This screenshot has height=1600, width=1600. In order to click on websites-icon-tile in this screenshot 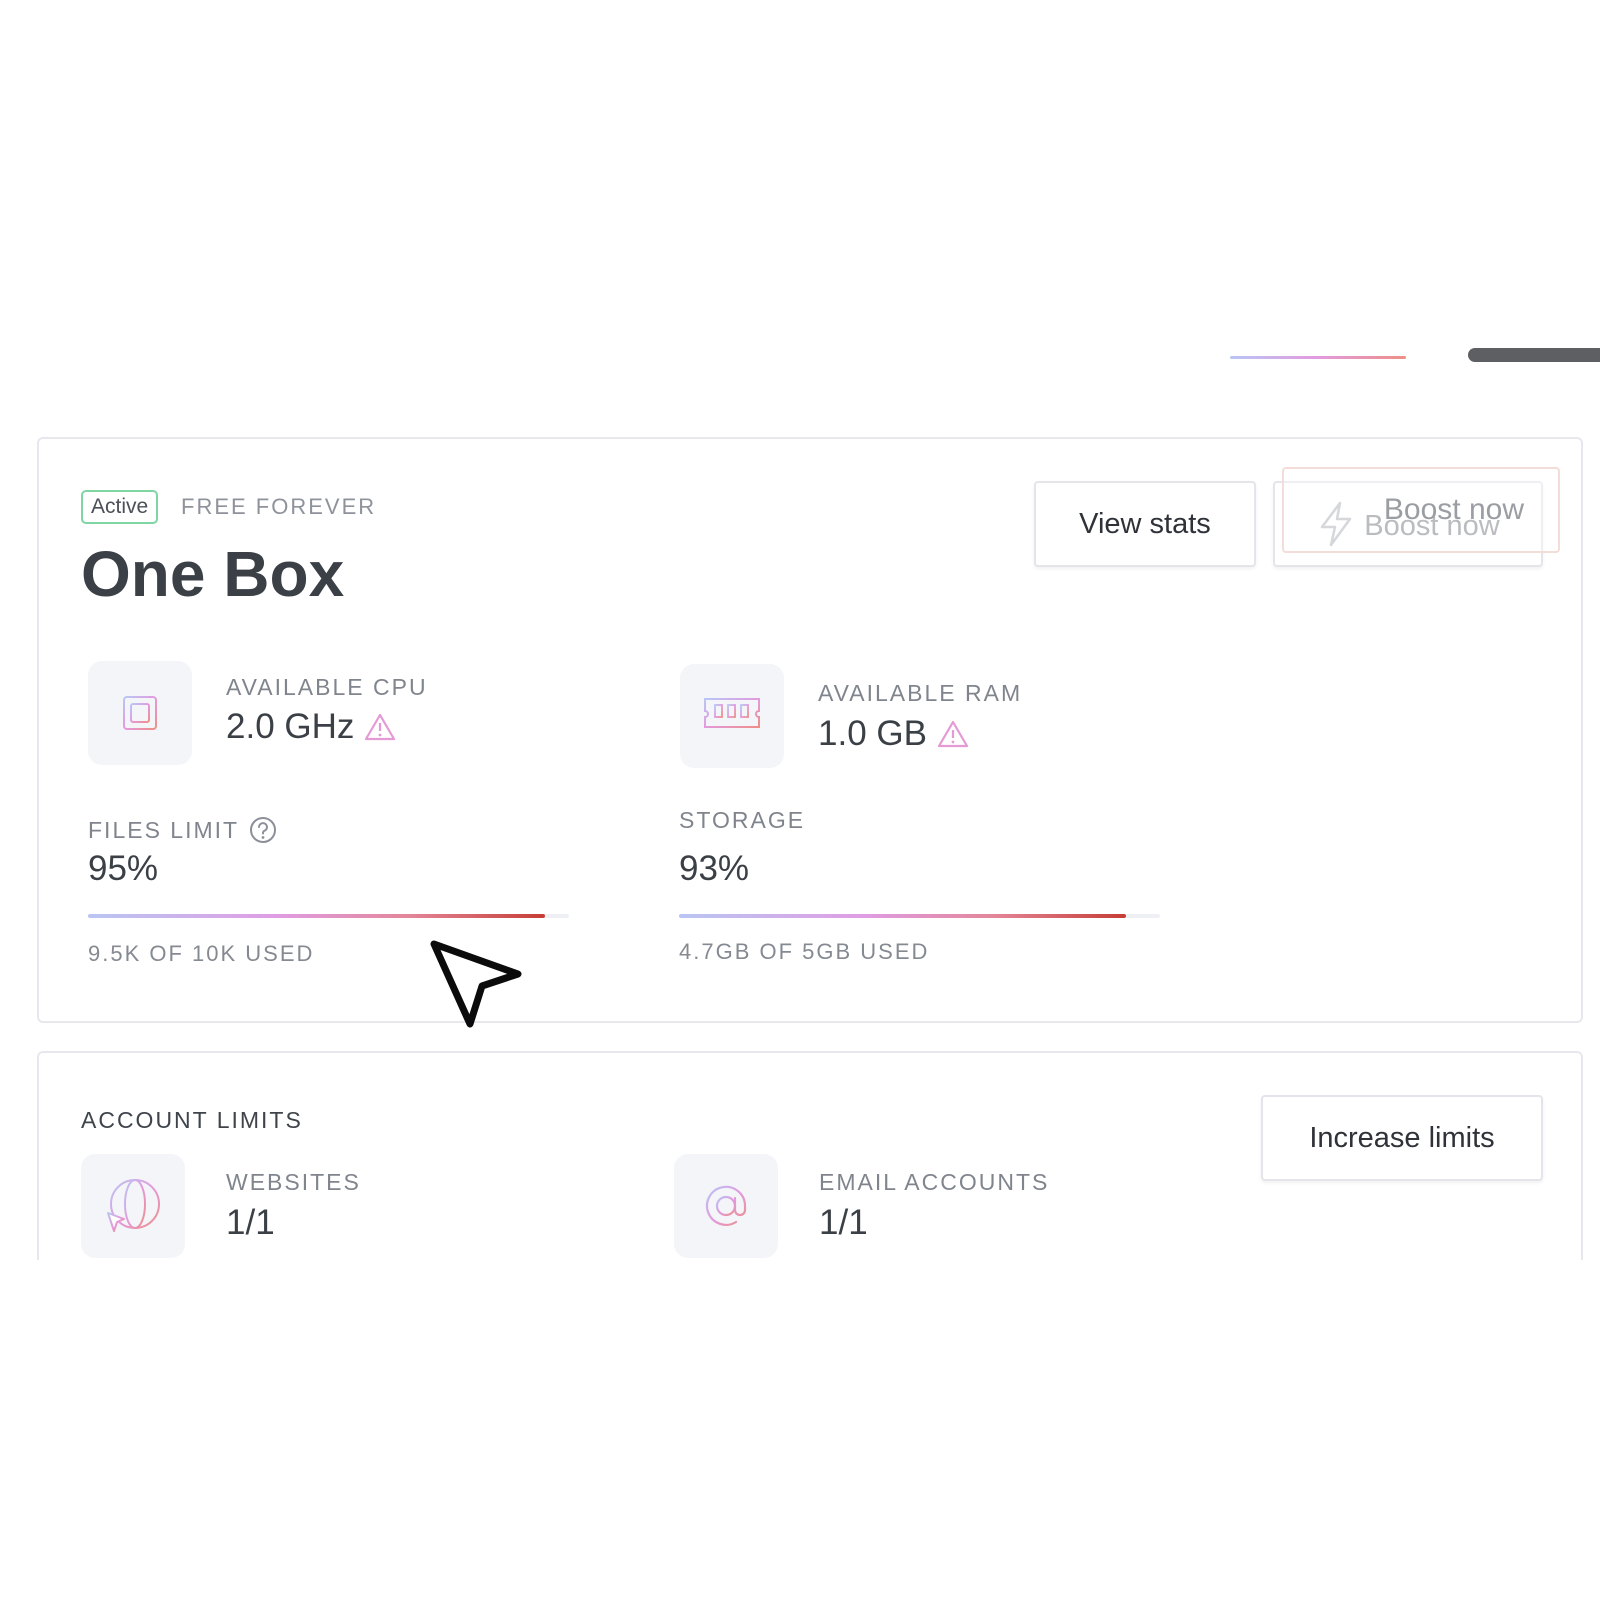, I will do `click(133, 1206)`.